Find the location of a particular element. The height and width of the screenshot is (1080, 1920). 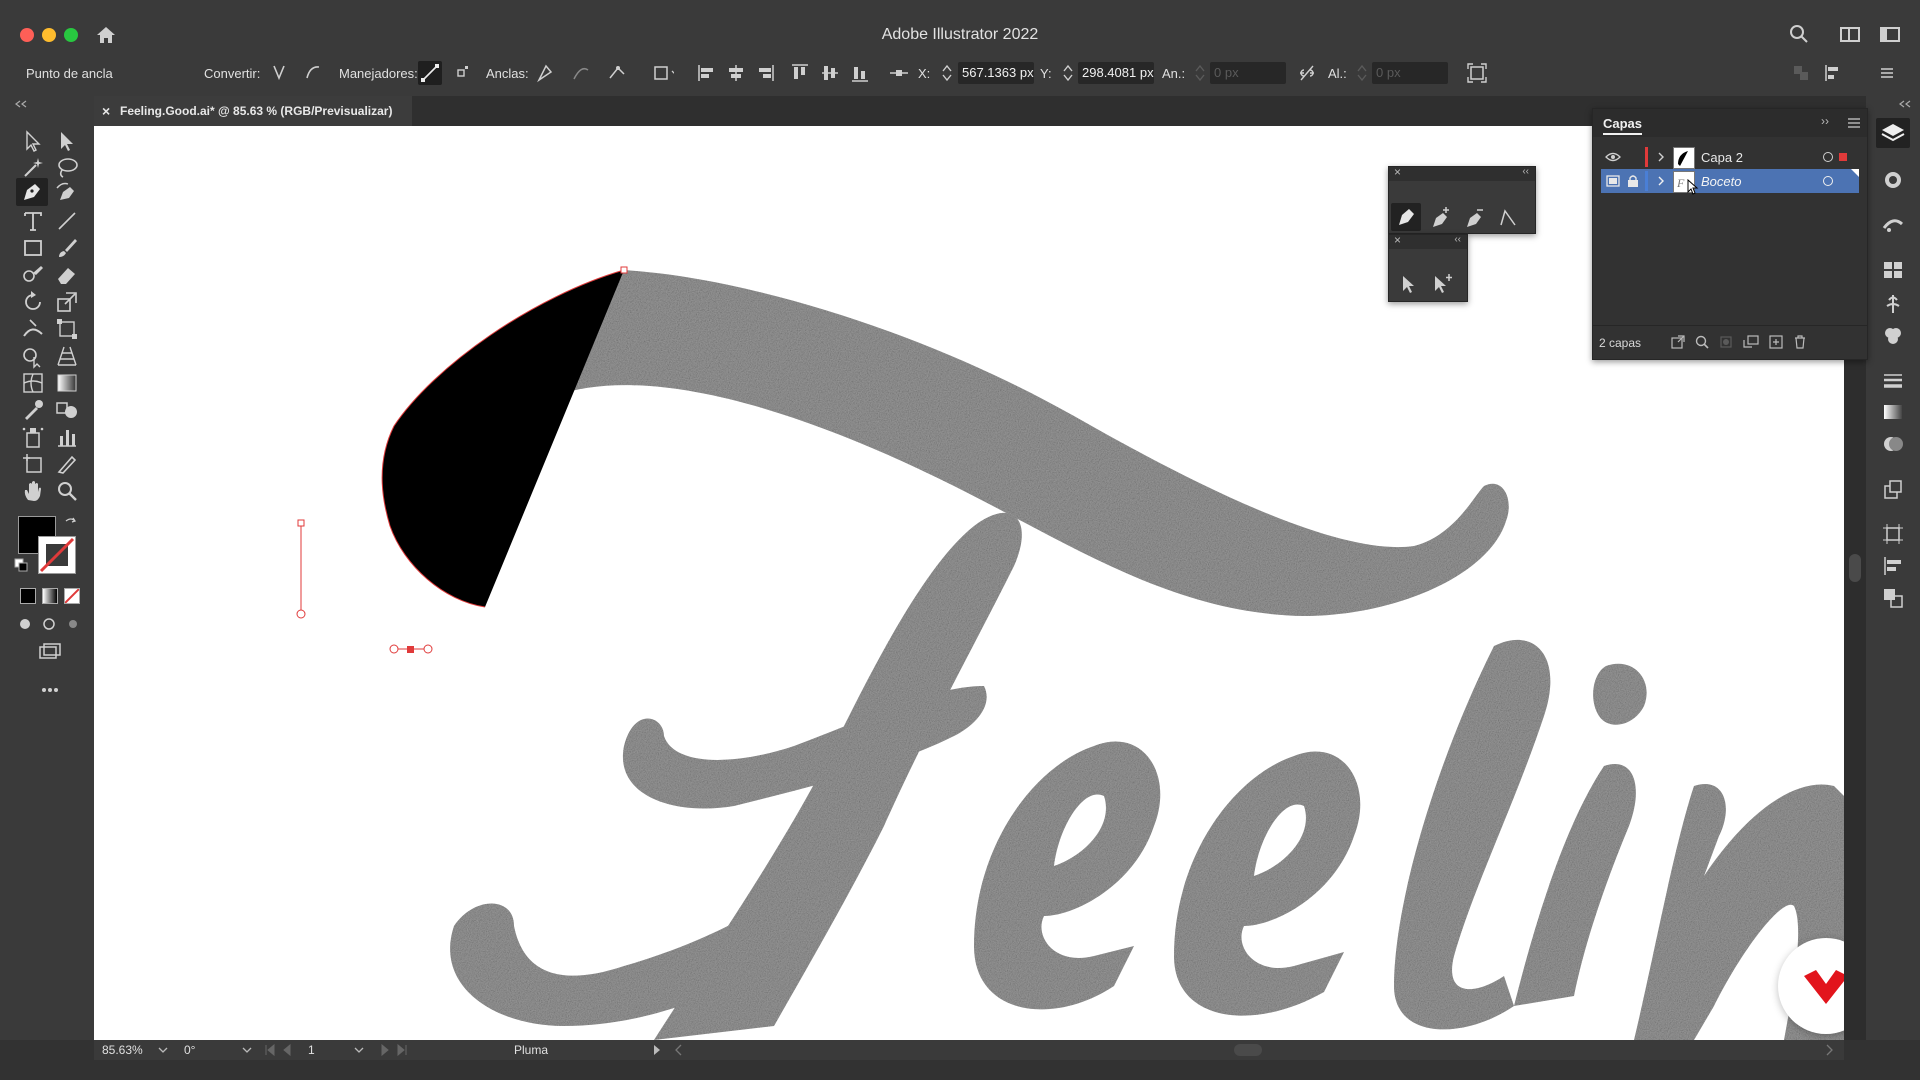

direct-selection-tool-icon is located at coordinates (1408, 284).